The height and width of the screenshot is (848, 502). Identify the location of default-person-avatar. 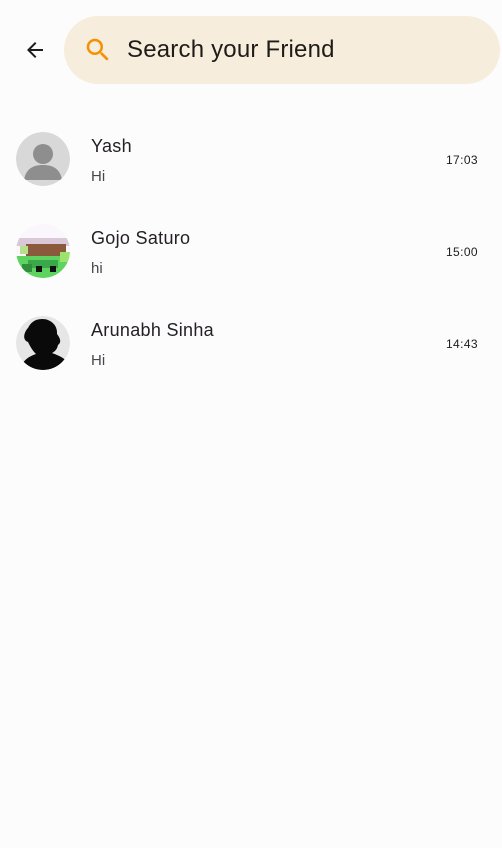
(43, 159).